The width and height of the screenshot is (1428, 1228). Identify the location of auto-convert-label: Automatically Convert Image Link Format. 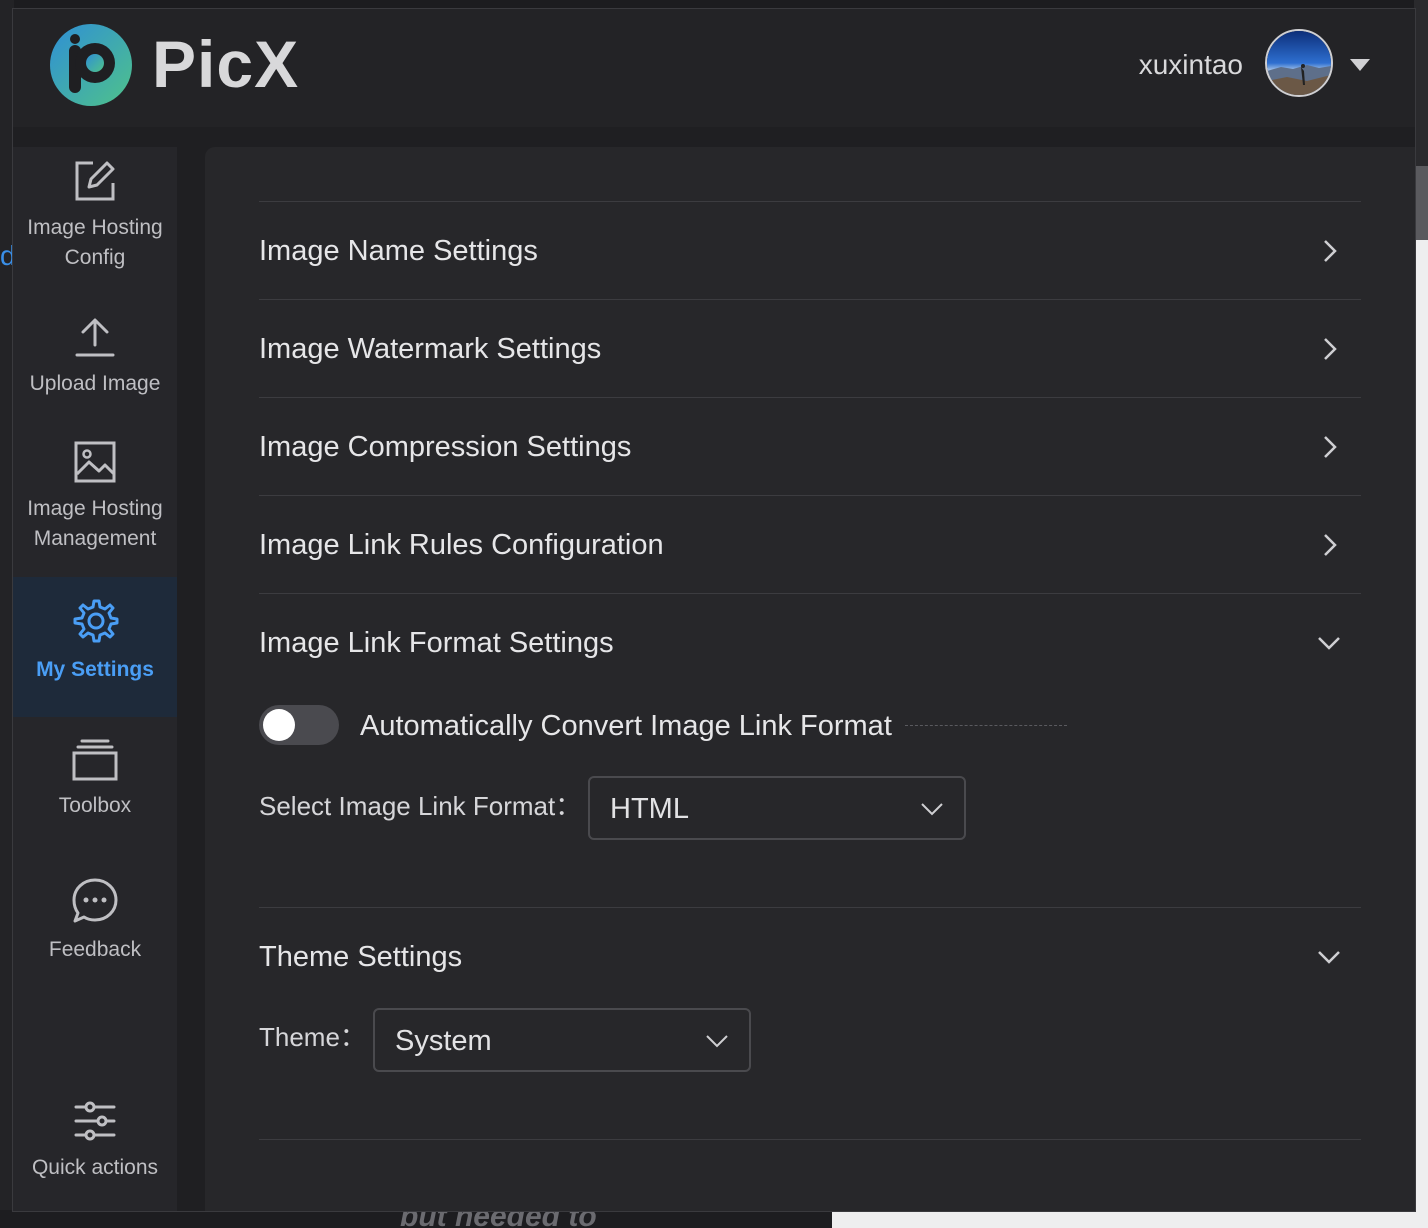
(626, 726).